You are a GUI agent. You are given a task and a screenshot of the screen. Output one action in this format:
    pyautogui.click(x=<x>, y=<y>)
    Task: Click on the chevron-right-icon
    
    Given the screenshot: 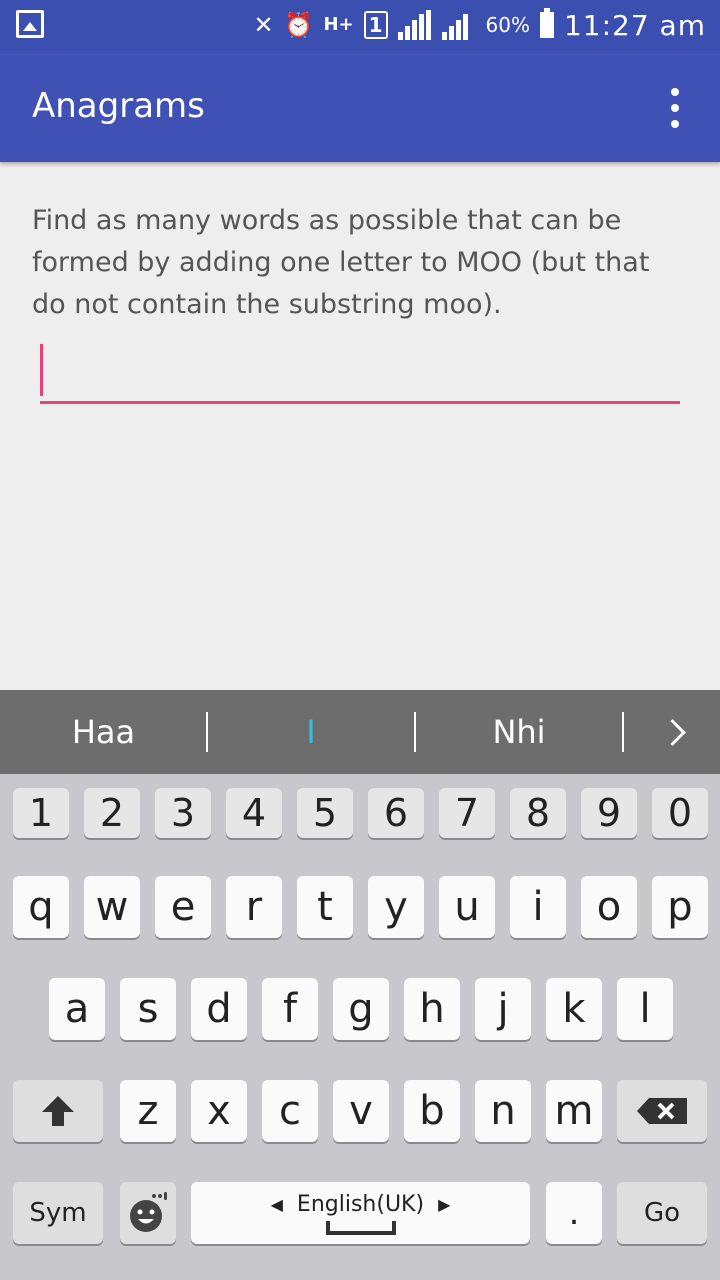 What is the action you would take?
    pyautogui.click(x=672, y=732)
    